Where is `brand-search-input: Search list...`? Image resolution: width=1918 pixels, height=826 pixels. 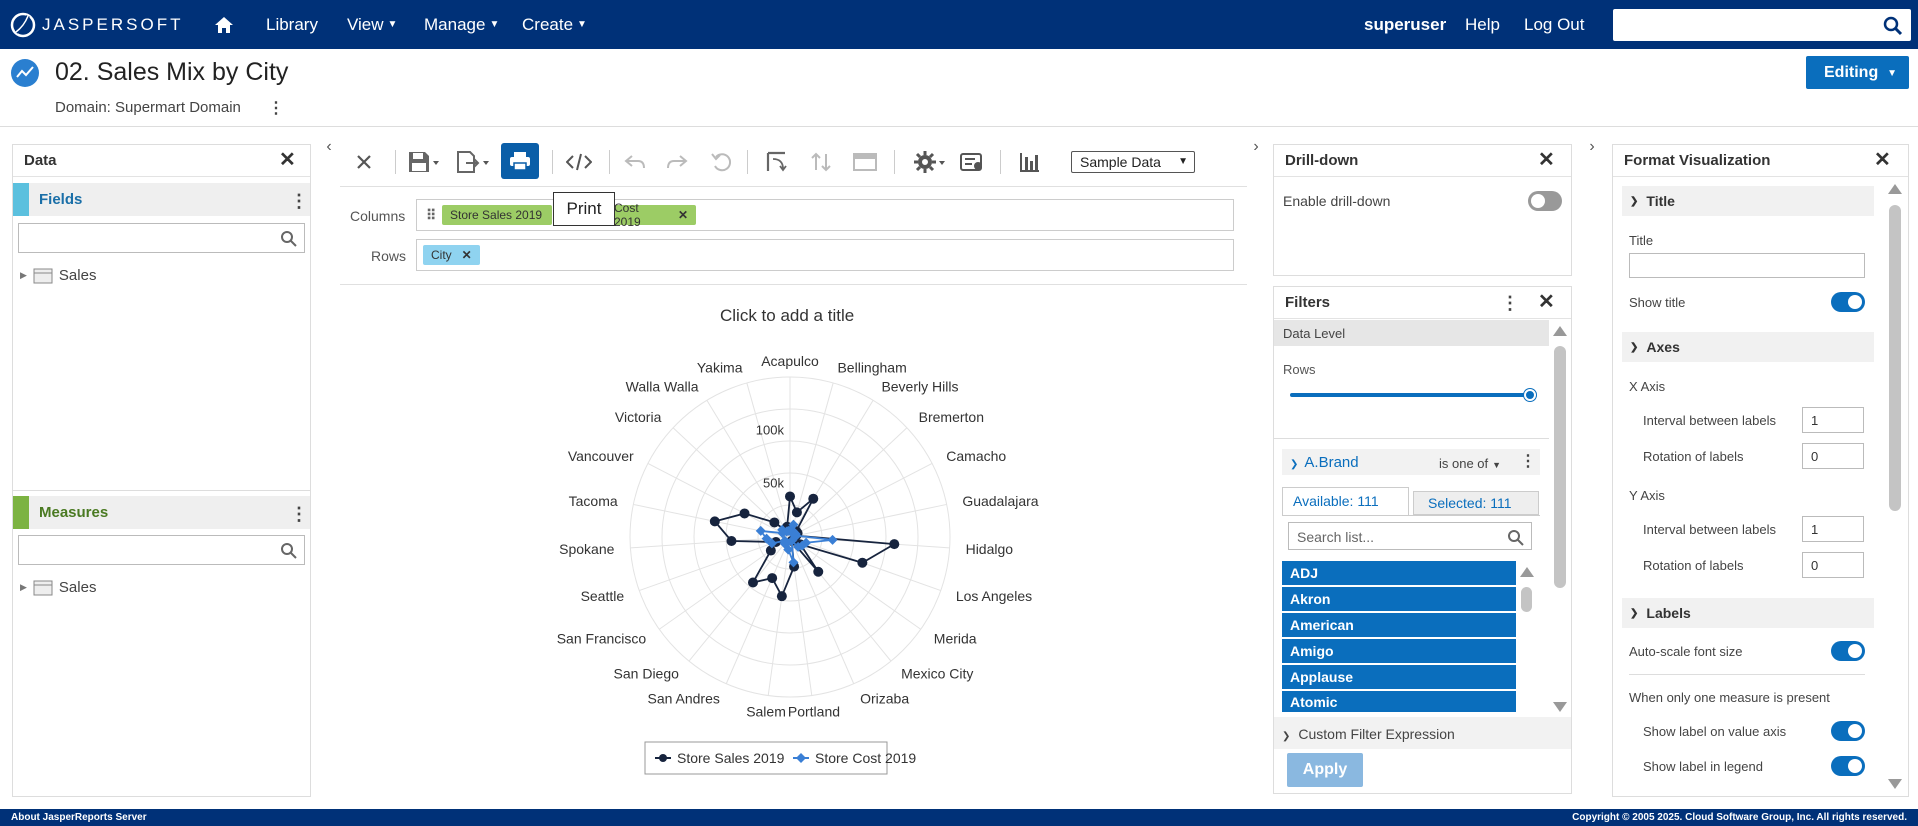 brand-search-input: Search list... is located at coordinates (1410, 536).